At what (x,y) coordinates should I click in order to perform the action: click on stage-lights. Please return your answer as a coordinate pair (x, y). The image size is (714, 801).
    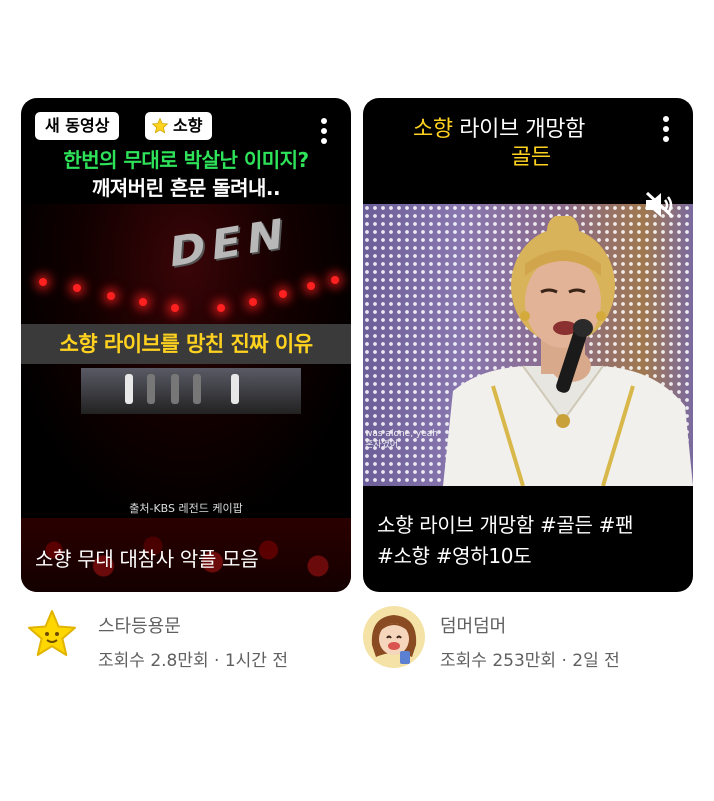
    Looking at the image, I should click on (186, 294).